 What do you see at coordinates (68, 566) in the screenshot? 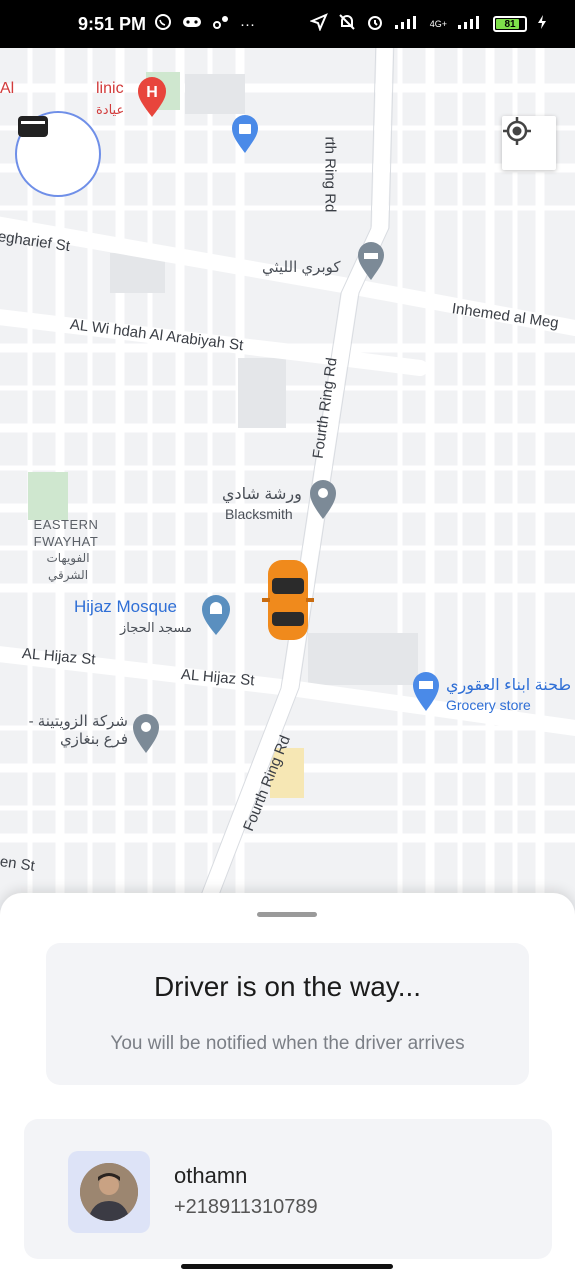
I see `map-label-area-ar: الفويهات الشرقي` at bounding box center [68, 566].